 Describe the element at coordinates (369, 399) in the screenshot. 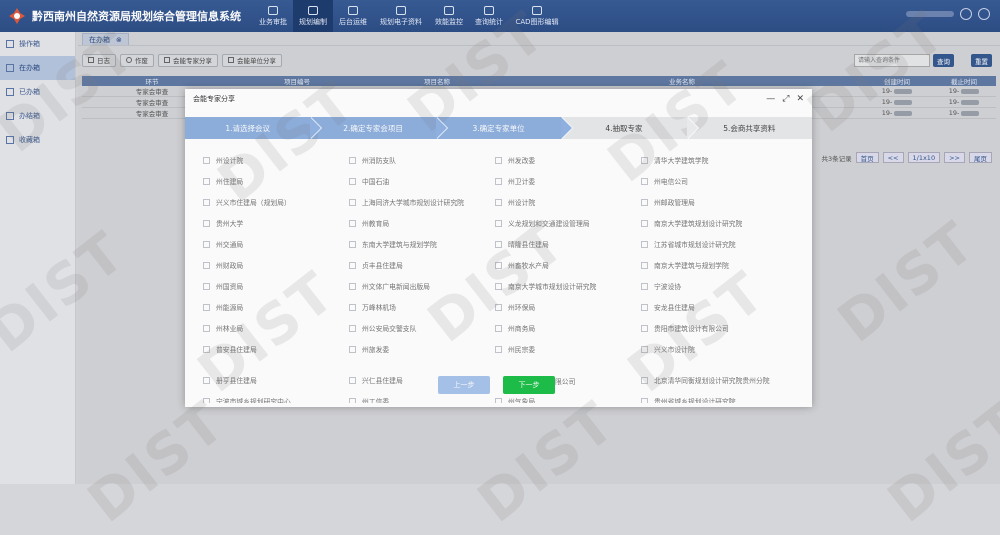

I see `unit-option: 州工信委` at that location.